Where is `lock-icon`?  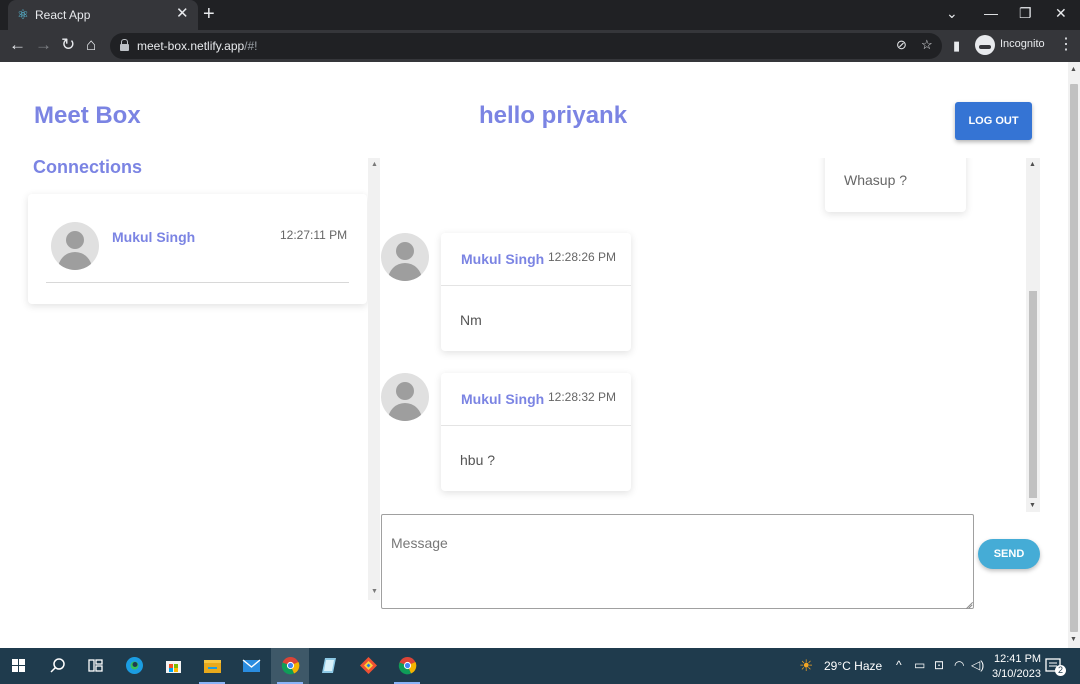
lock-icon is located at coordinates (124, 45).